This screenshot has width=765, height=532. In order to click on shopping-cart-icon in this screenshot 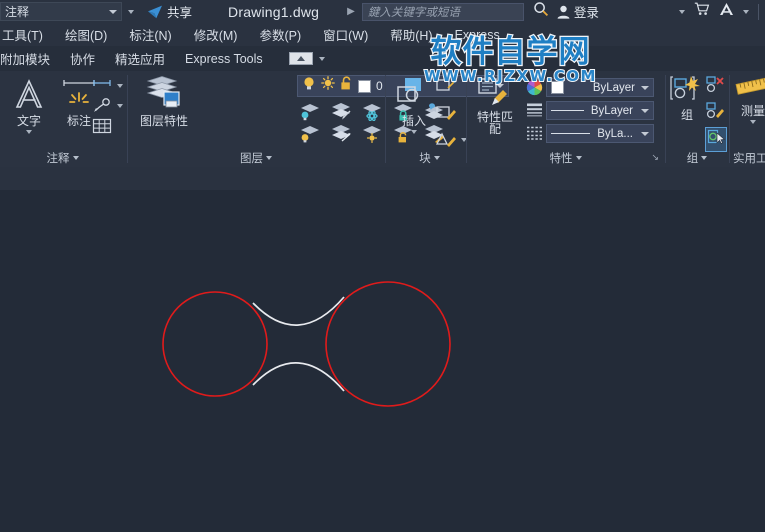, I will do `click(702, 11)`.